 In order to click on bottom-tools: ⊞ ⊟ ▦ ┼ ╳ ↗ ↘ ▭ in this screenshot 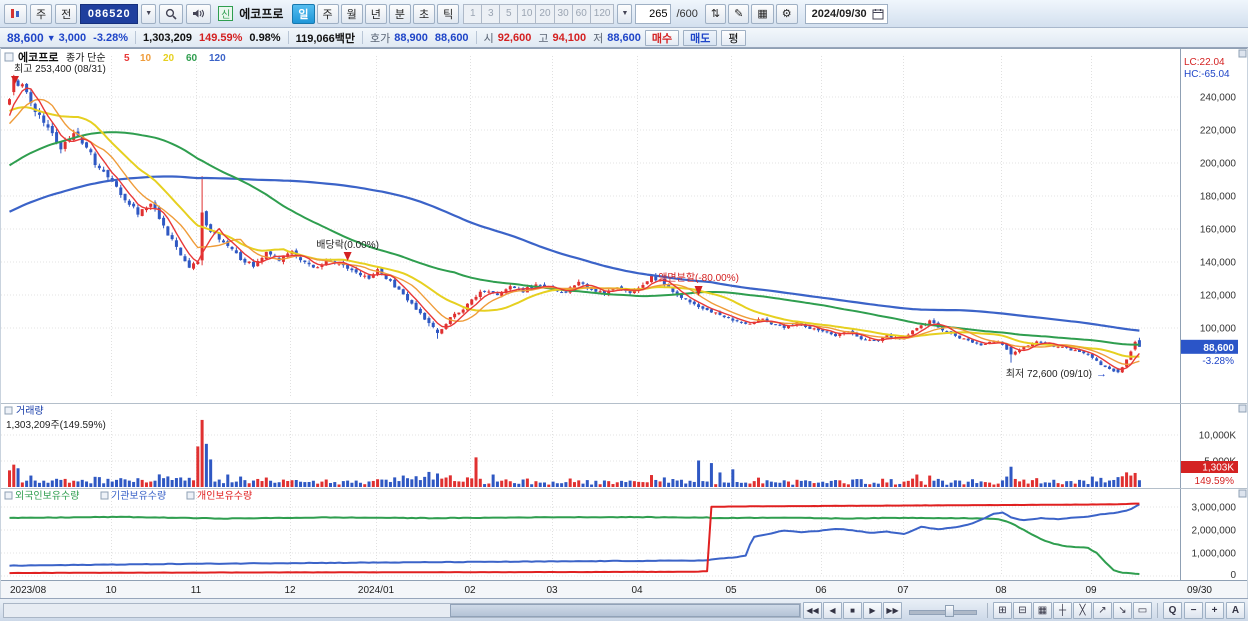, I will do `click(1072, 610)`.